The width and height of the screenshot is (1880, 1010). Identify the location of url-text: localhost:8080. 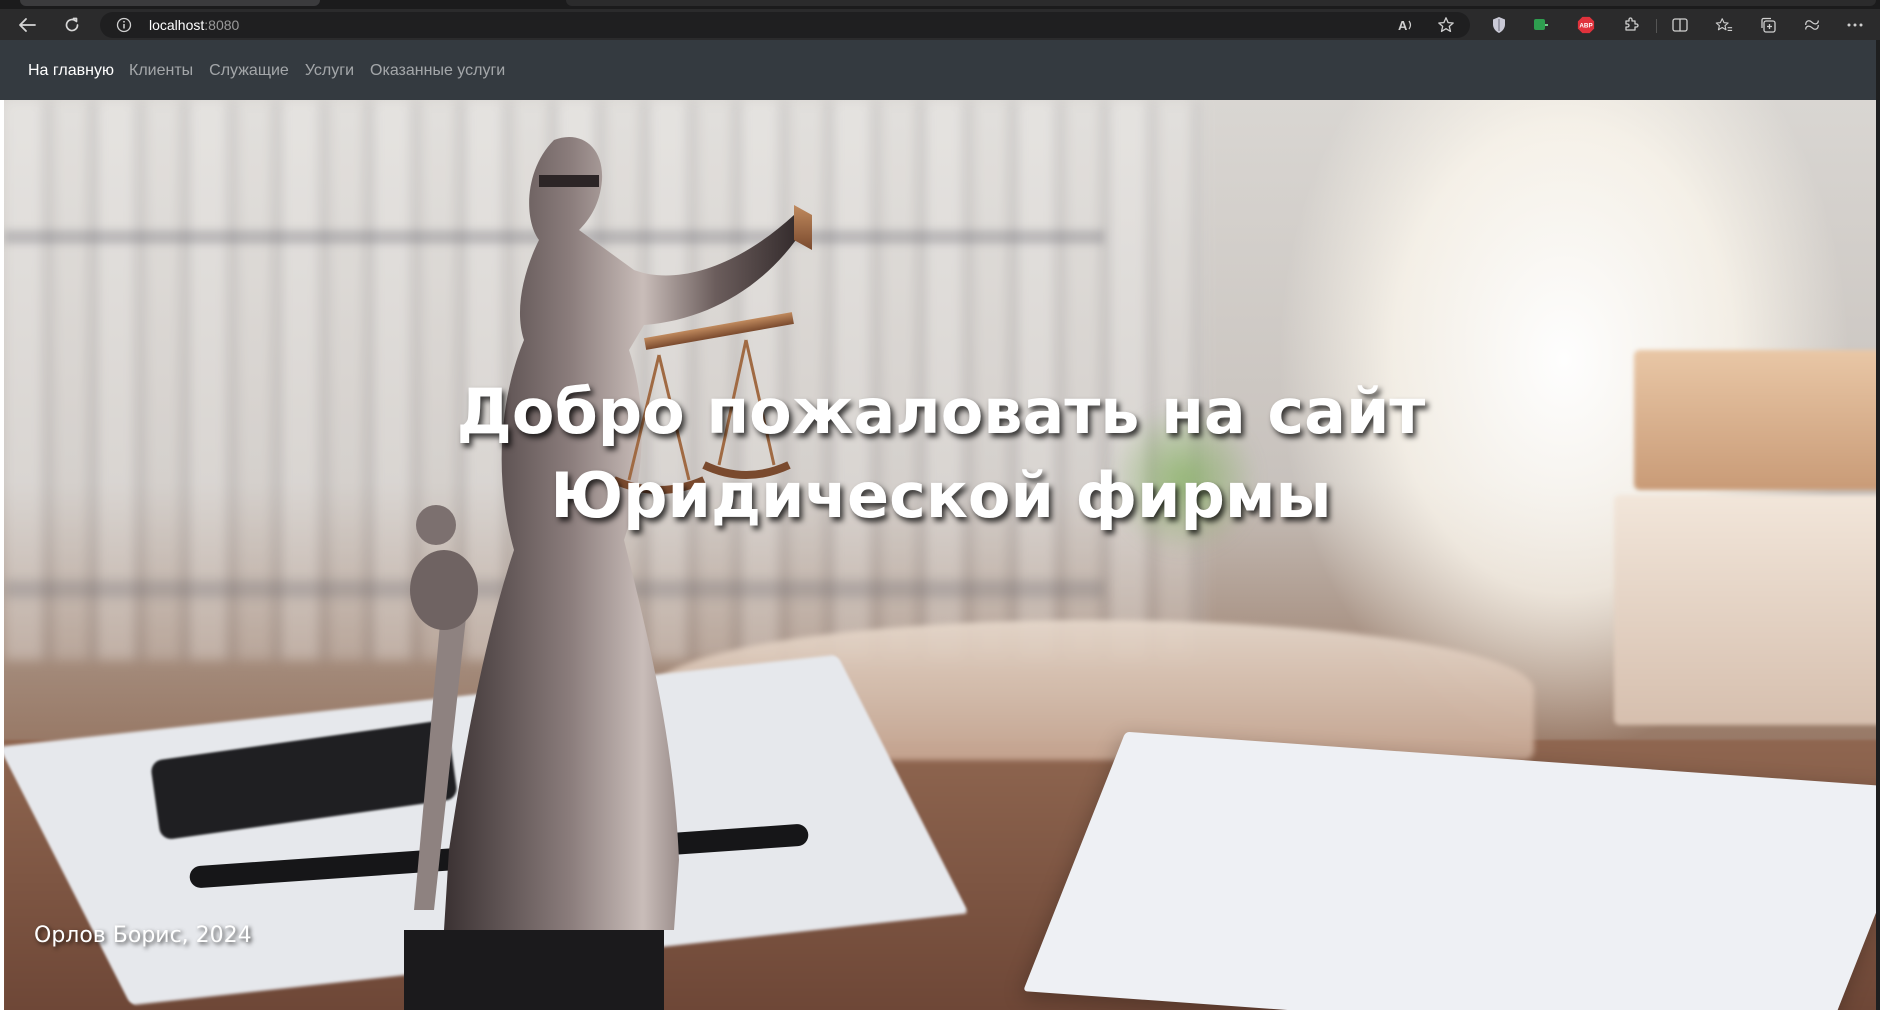
(194, 25).